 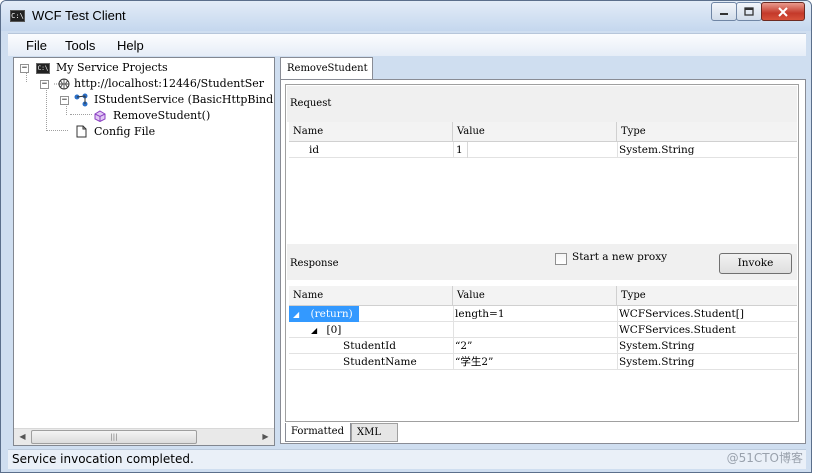 I want to click on row-value: “学生2”, so click(x=474, y=362).